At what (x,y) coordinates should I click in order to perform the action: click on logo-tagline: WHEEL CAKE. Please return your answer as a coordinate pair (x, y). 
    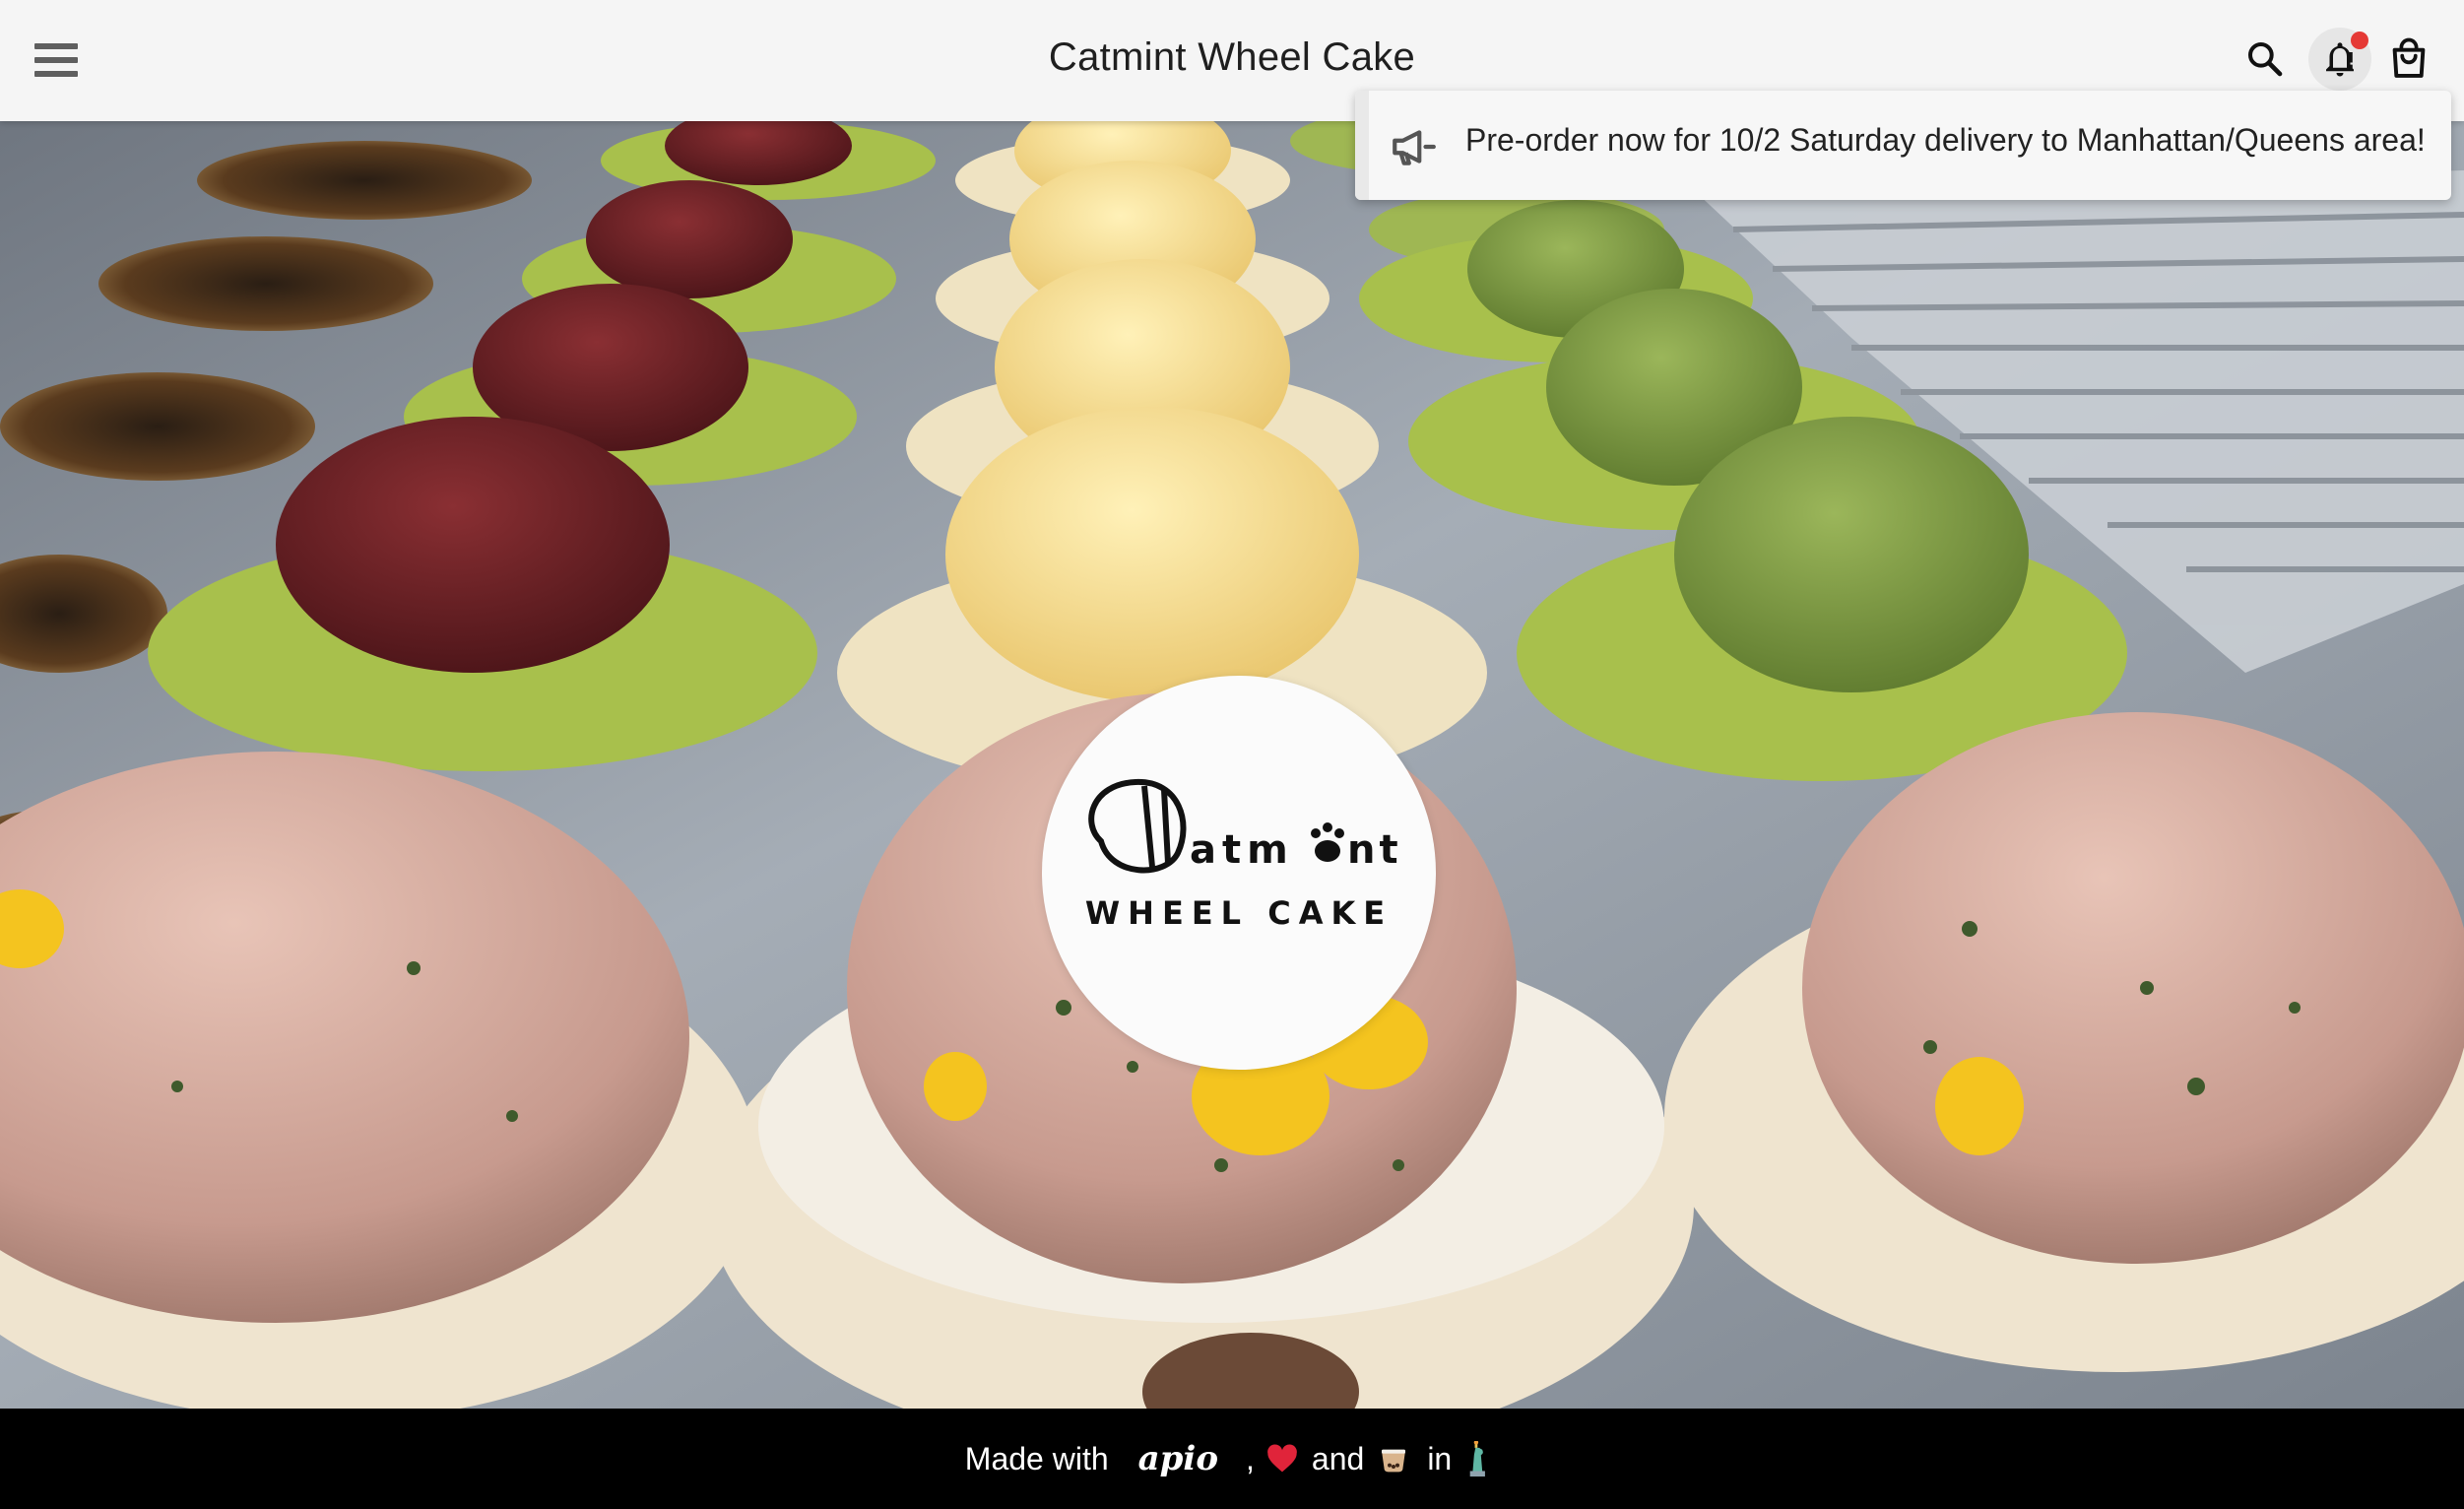
    Looking at the image, I should click on (1239, 913).